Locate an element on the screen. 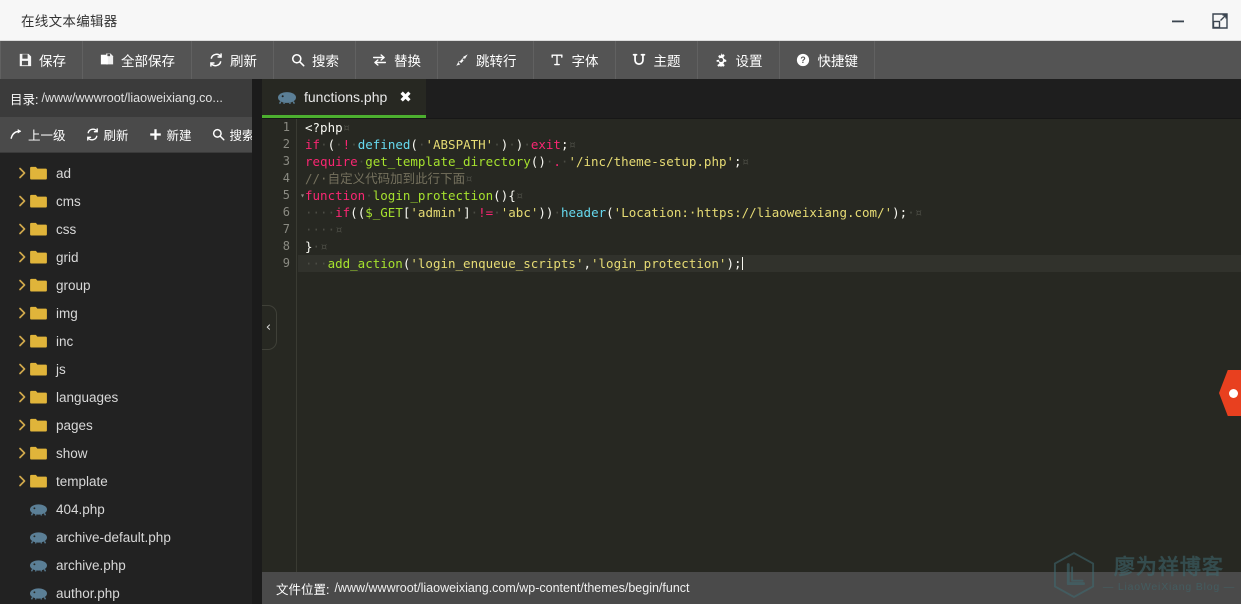 Image resolution: width=1241 pixels, height=604 pixels. tree-item-inc: inc is located at coordinates (131, 341).